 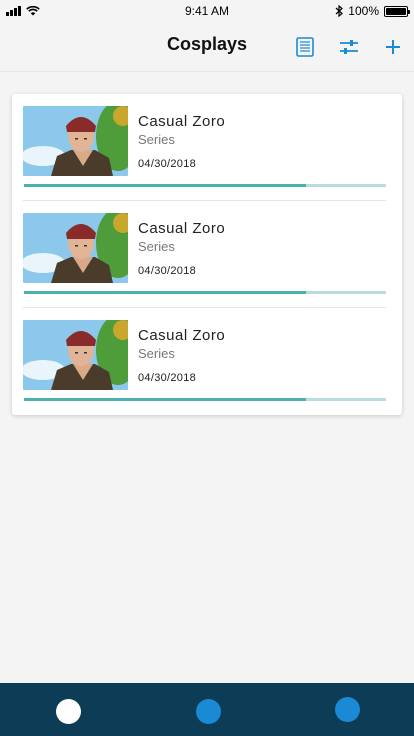 I want to click on battery-percent: 100%, so click(x=363, y=11).